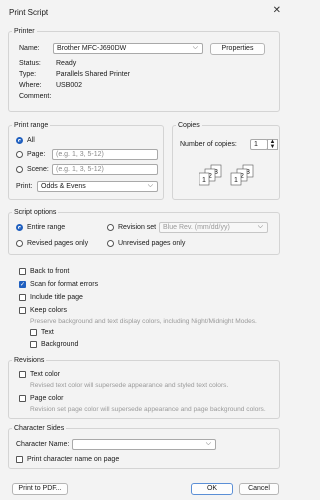  Describe the element at coordinates (50, 271) in the screenshot. I see `back-to-front-label: Back to front` at that location.